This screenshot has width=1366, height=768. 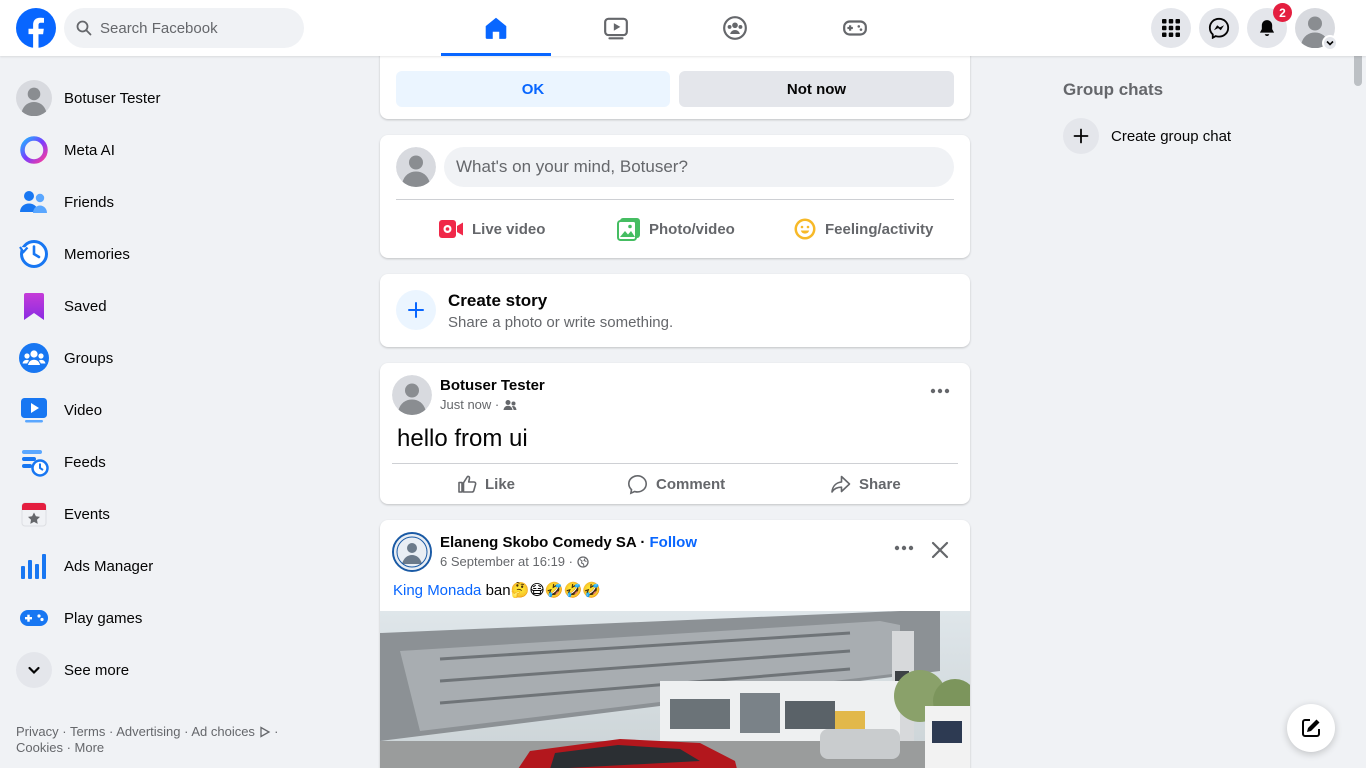 I want to click on whats-on-your-mind-input: What's on your mind, Botuser?, so click(x=699, y=167).